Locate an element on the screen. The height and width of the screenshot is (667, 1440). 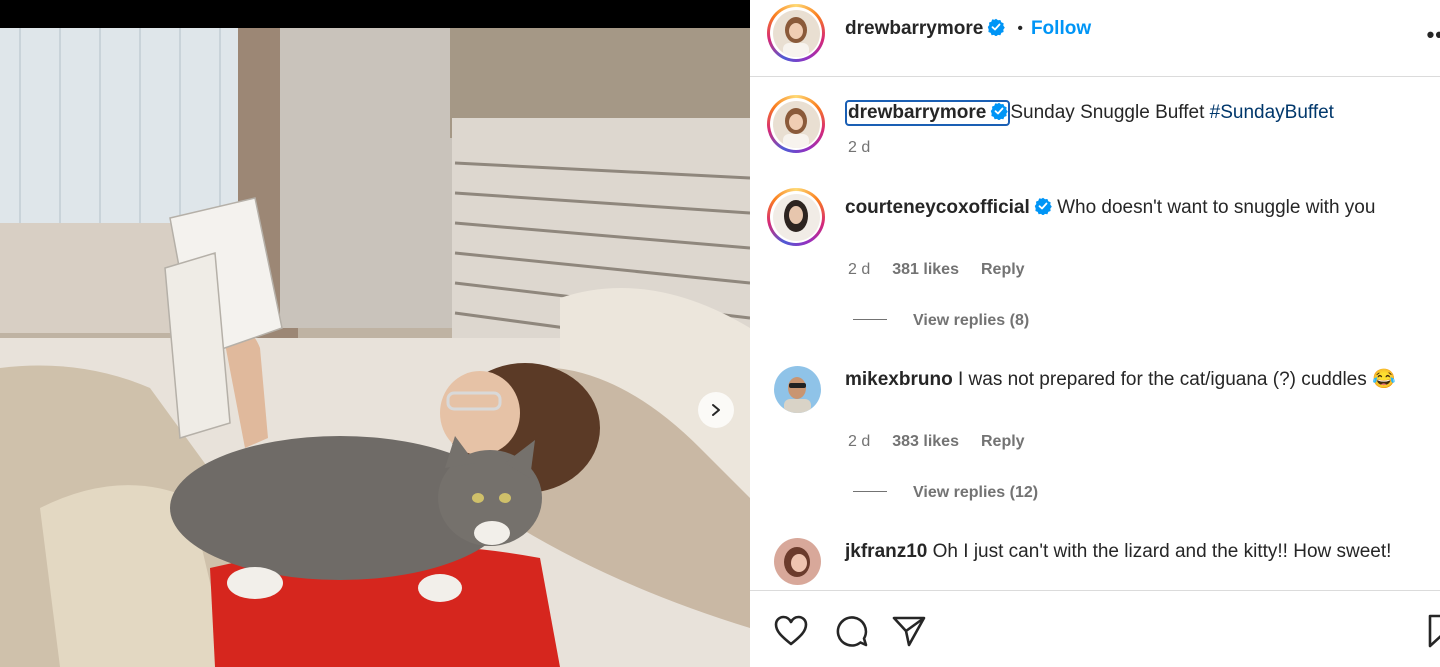
comment-meta: 2 d 383 likes Reply is located at coordinates (936, 442).